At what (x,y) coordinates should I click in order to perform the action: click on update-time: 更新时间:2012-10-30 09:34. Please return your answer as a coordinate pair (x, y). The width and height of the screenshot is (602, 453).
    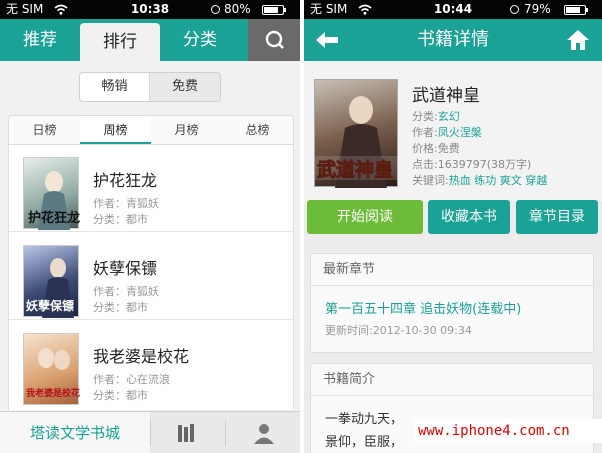
    Looking at the image, I should click on (398, 330).